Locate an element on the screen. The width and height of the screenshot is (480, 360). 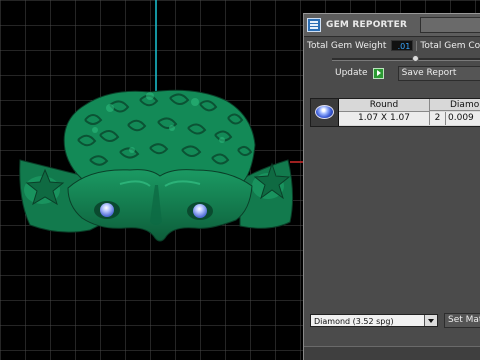
action-row: Update Save Report is located at coordinates (406, 73).